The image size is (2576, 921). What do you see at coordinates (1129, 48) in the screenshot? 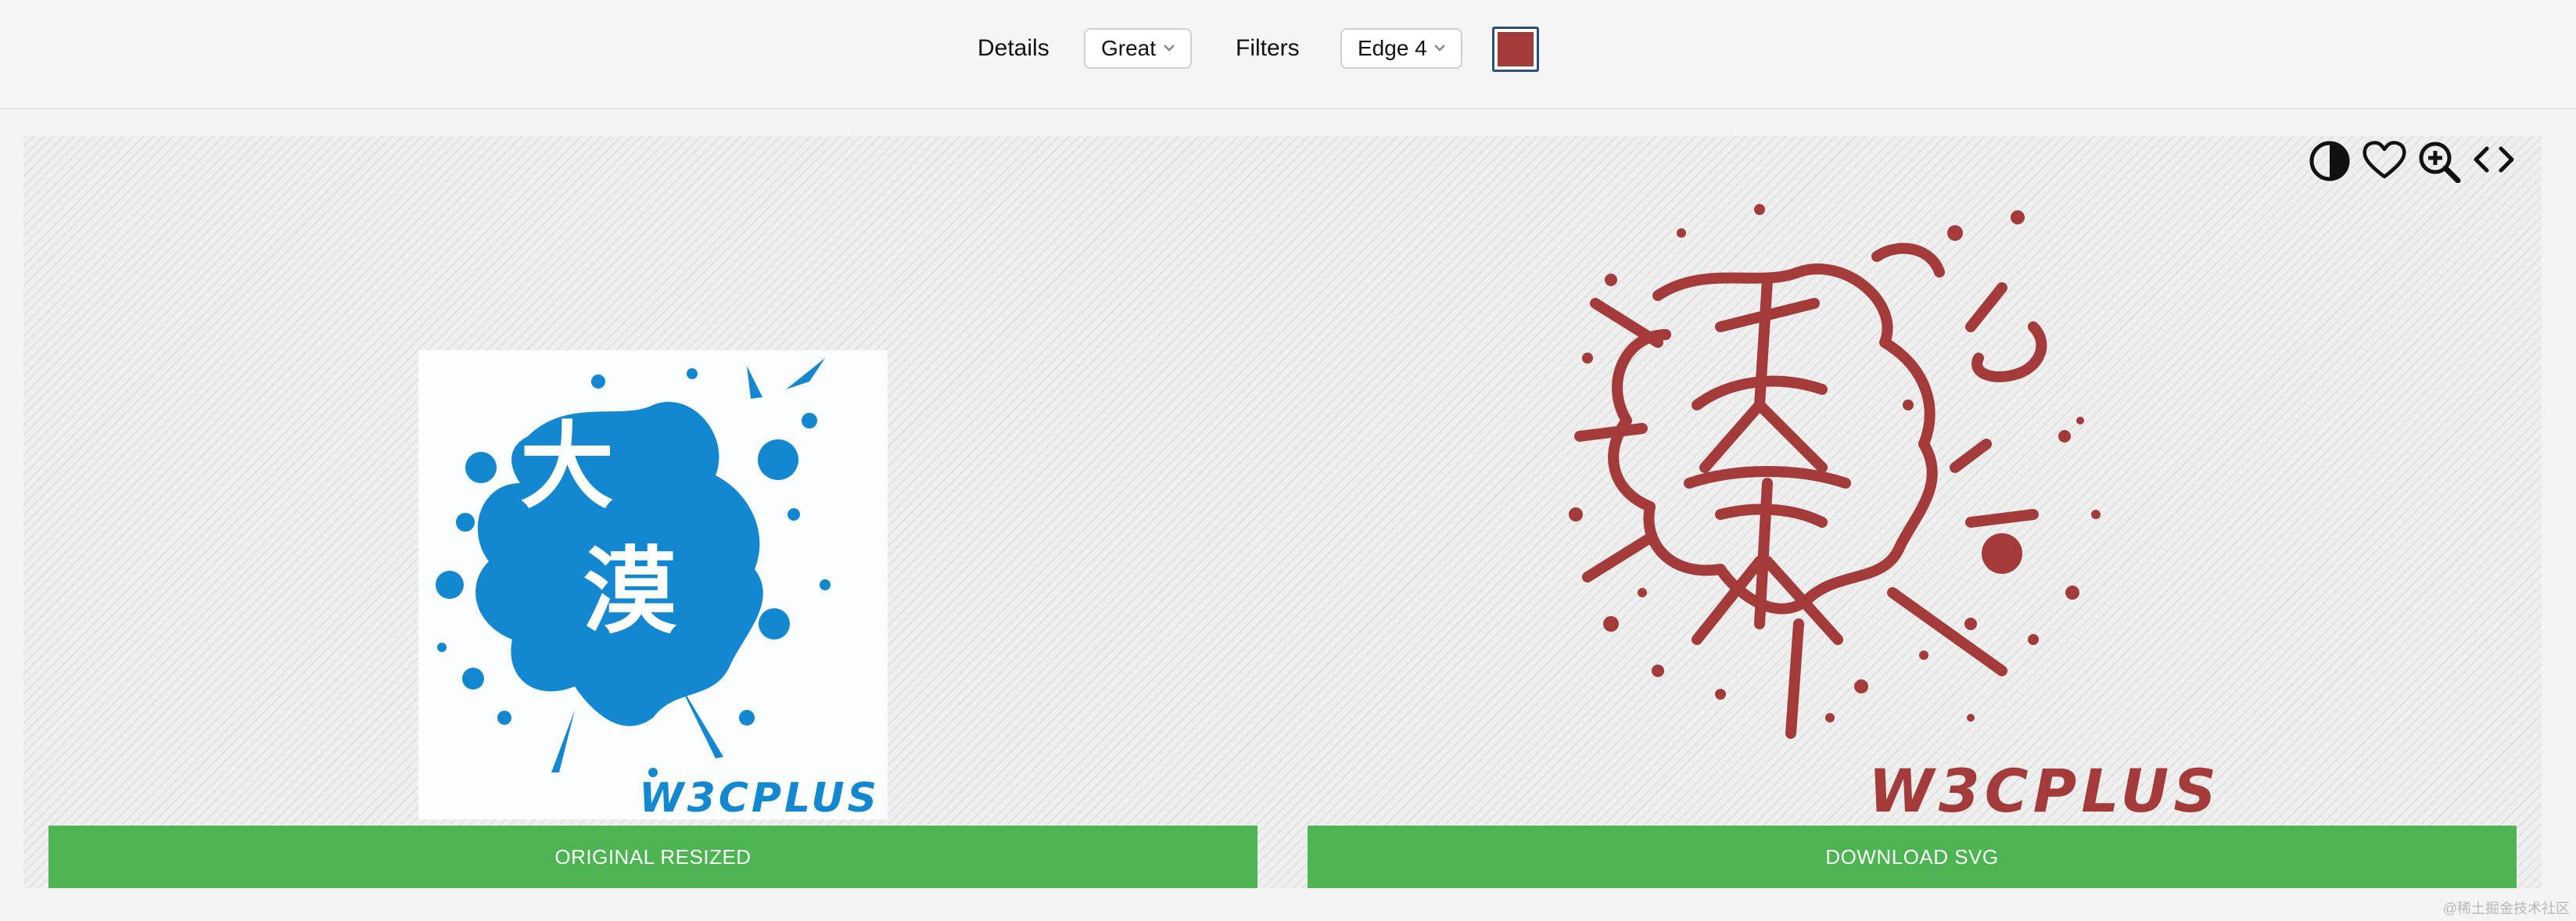
I see `details-select-value: Great` at bounding box center [1129, 48].